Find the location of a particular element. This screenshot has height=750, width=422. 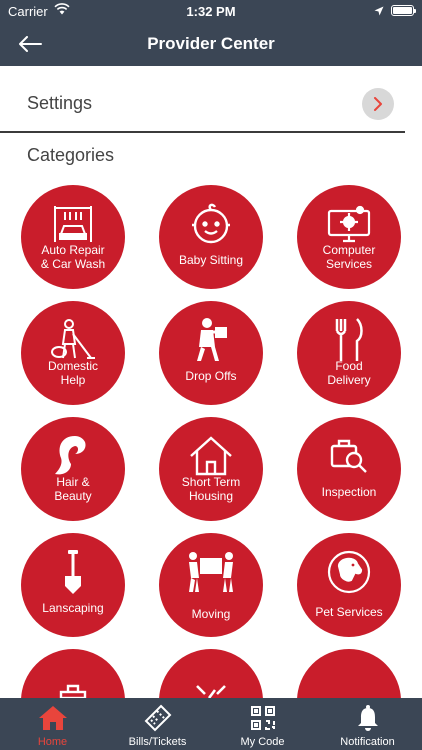

category-inspection: Inspection is located at coordinates (349, 469).